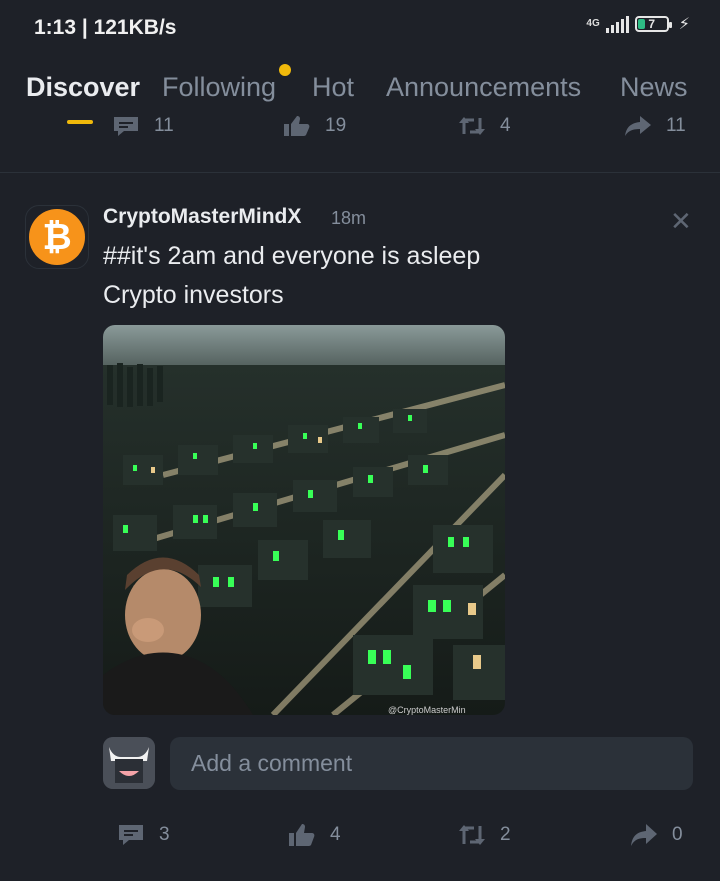 The width and height of the screenshot is (720, 881). I want to click on share-button: 0, so click(656, 835).